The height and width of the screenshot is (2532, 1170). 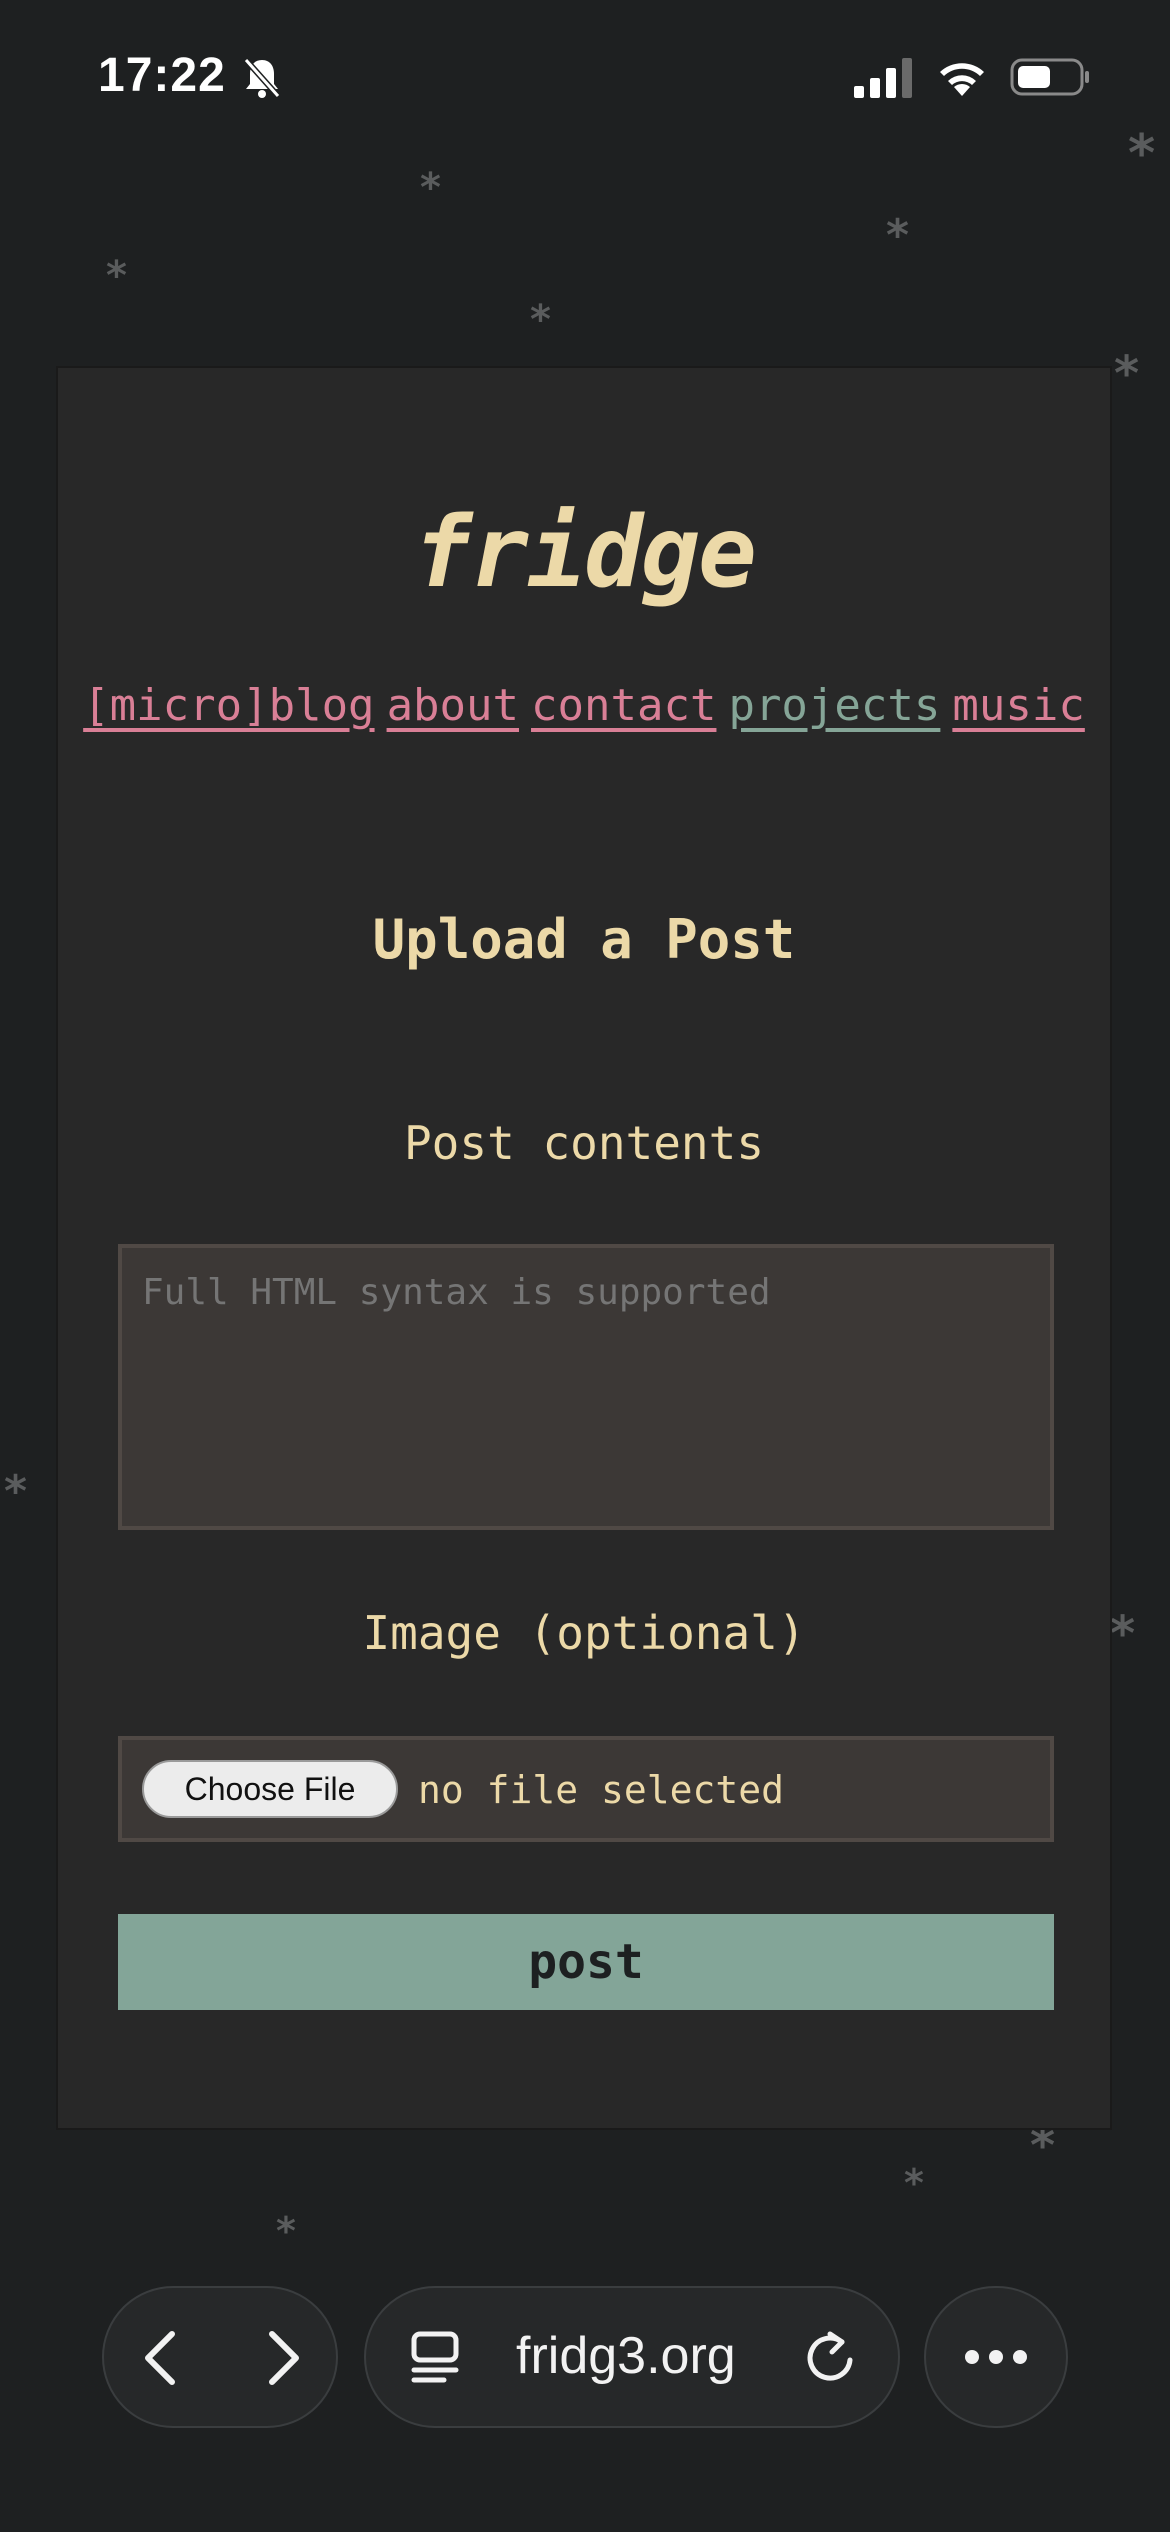 What do you see at coordinates (584, 553) in the screenshot?
I see `site-title: fridge` at bounding box center [584, 553].